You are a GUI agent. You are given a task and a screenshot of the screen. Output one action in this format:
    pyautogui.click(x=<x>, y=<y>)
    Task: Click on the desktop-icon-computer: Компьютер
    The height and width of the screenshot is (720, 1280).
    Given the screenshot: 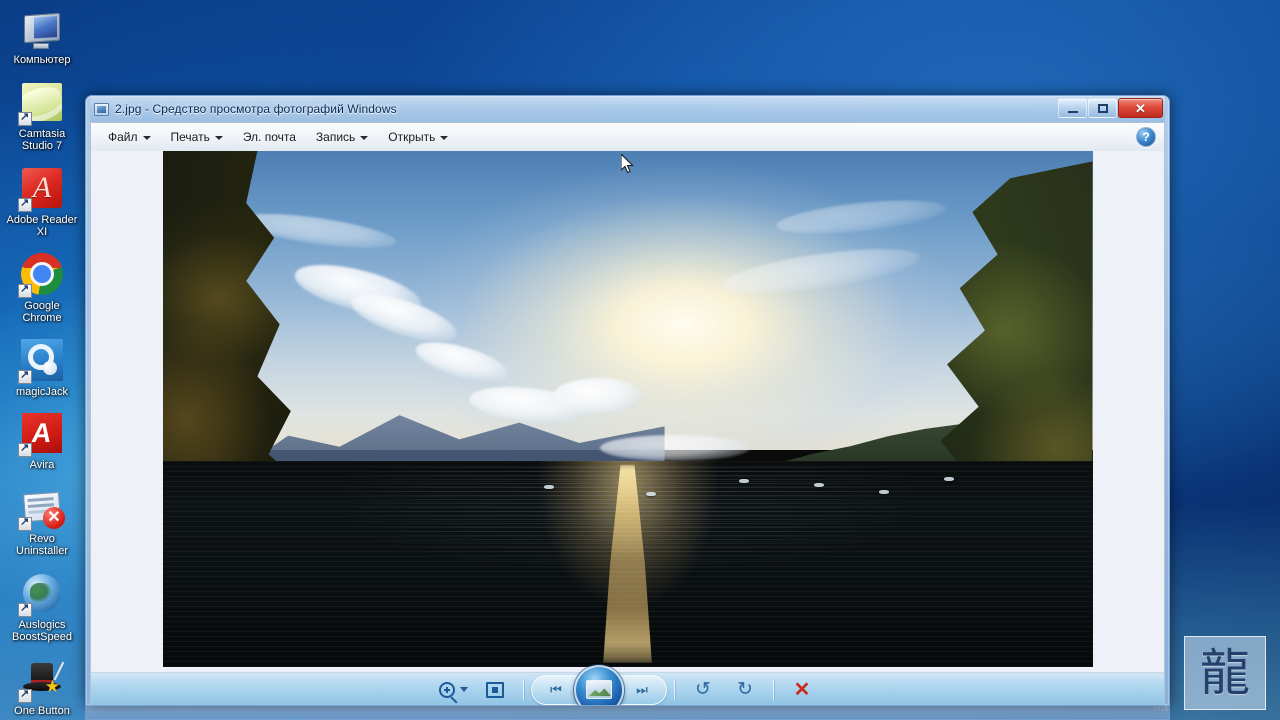 What is the action you would take?
    pyautogui.click(x=42, y=35)
    